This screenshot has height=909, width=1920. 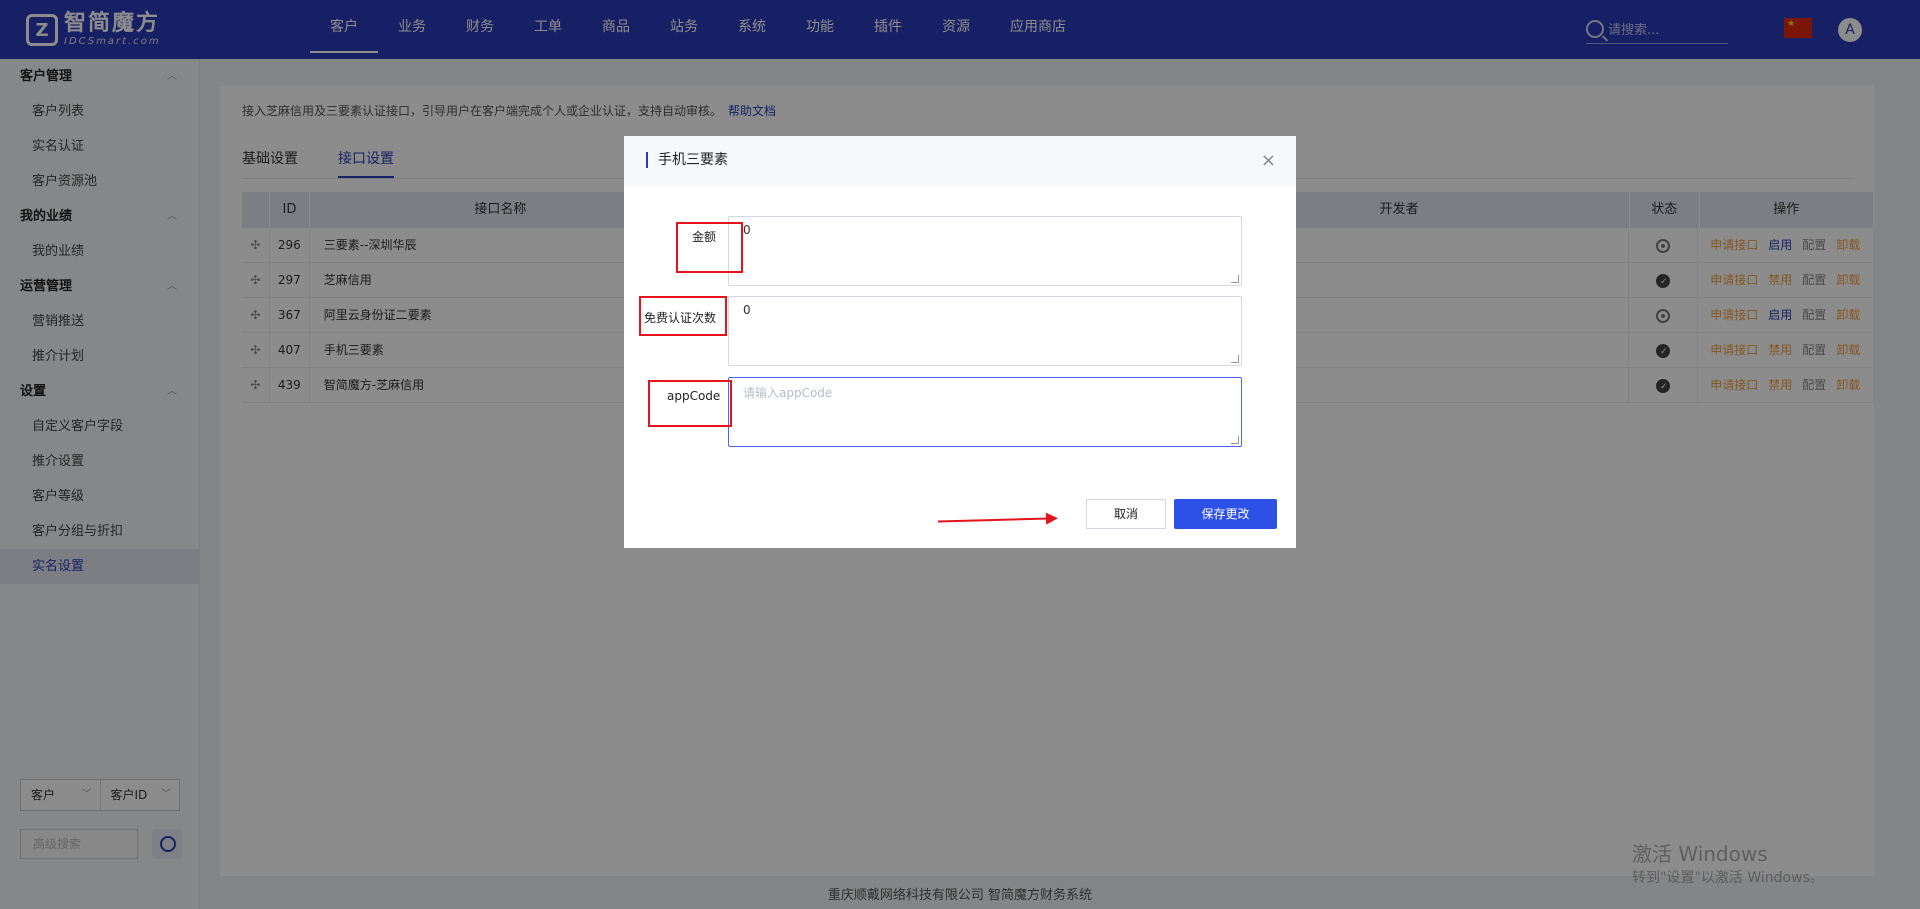 I want to click on free-auth-count-field: 0, so click(x=985, y=331).